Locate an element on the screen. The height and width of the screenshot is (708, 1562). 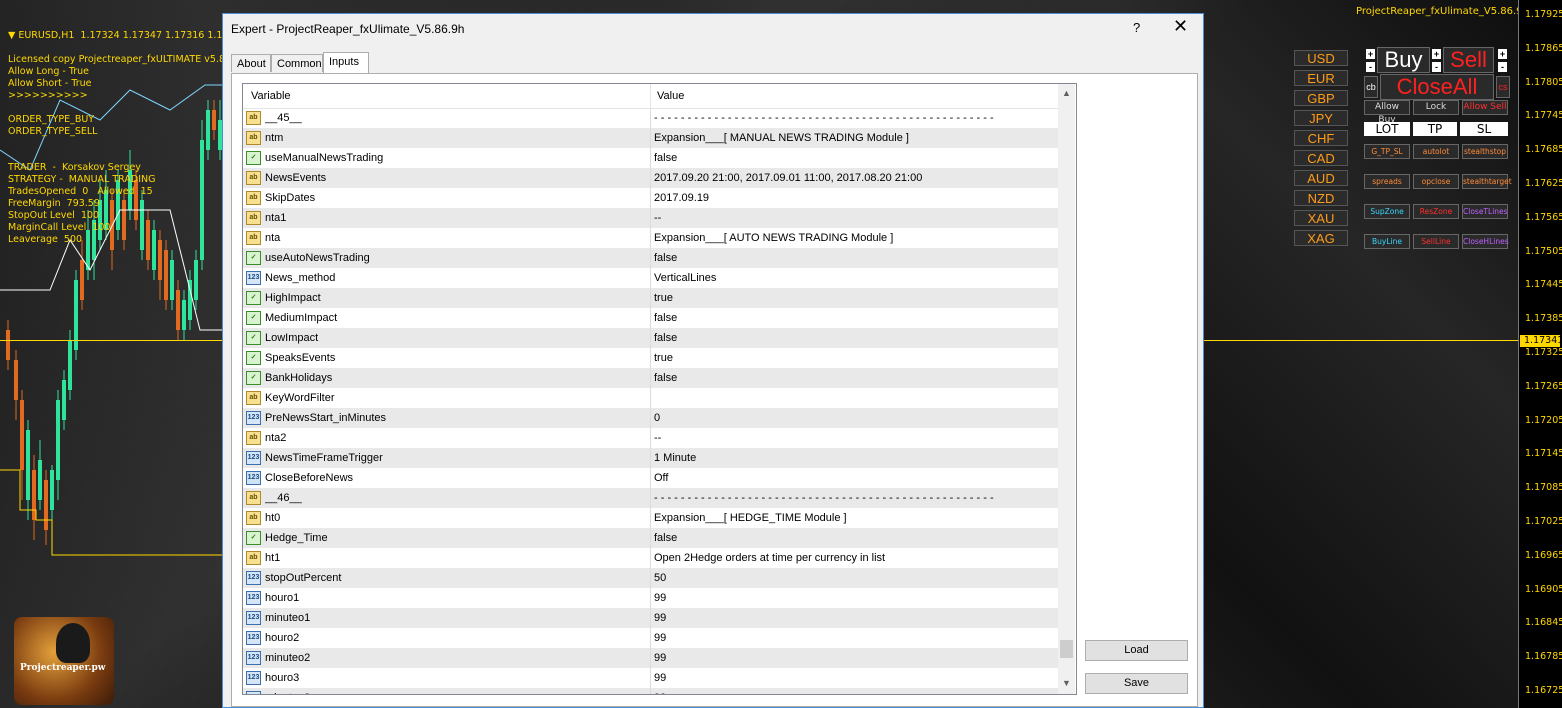
closetlines-button: CloseTLines is located at coordinates (1485, 211).